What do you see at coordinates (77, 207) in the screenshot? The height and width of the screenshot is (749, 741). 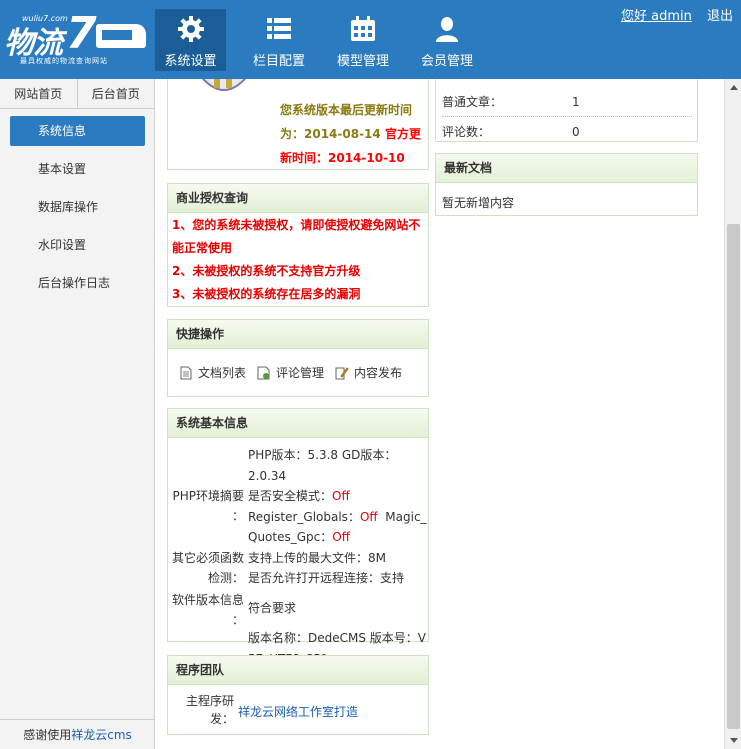 I see `sidebar-item-database: 数据库操作` at bounding box center [77, 207].